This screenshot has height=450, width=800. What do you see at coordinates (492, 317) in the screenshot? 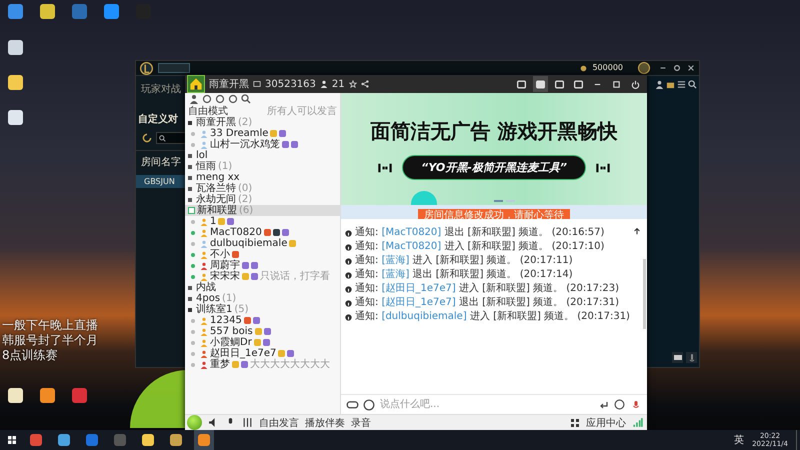
I see `notice-message: 通知: [dulbuqibiemale] 进入 [新和联盟] 频道。 (20:17:31)` at bounding box center [492, 317].